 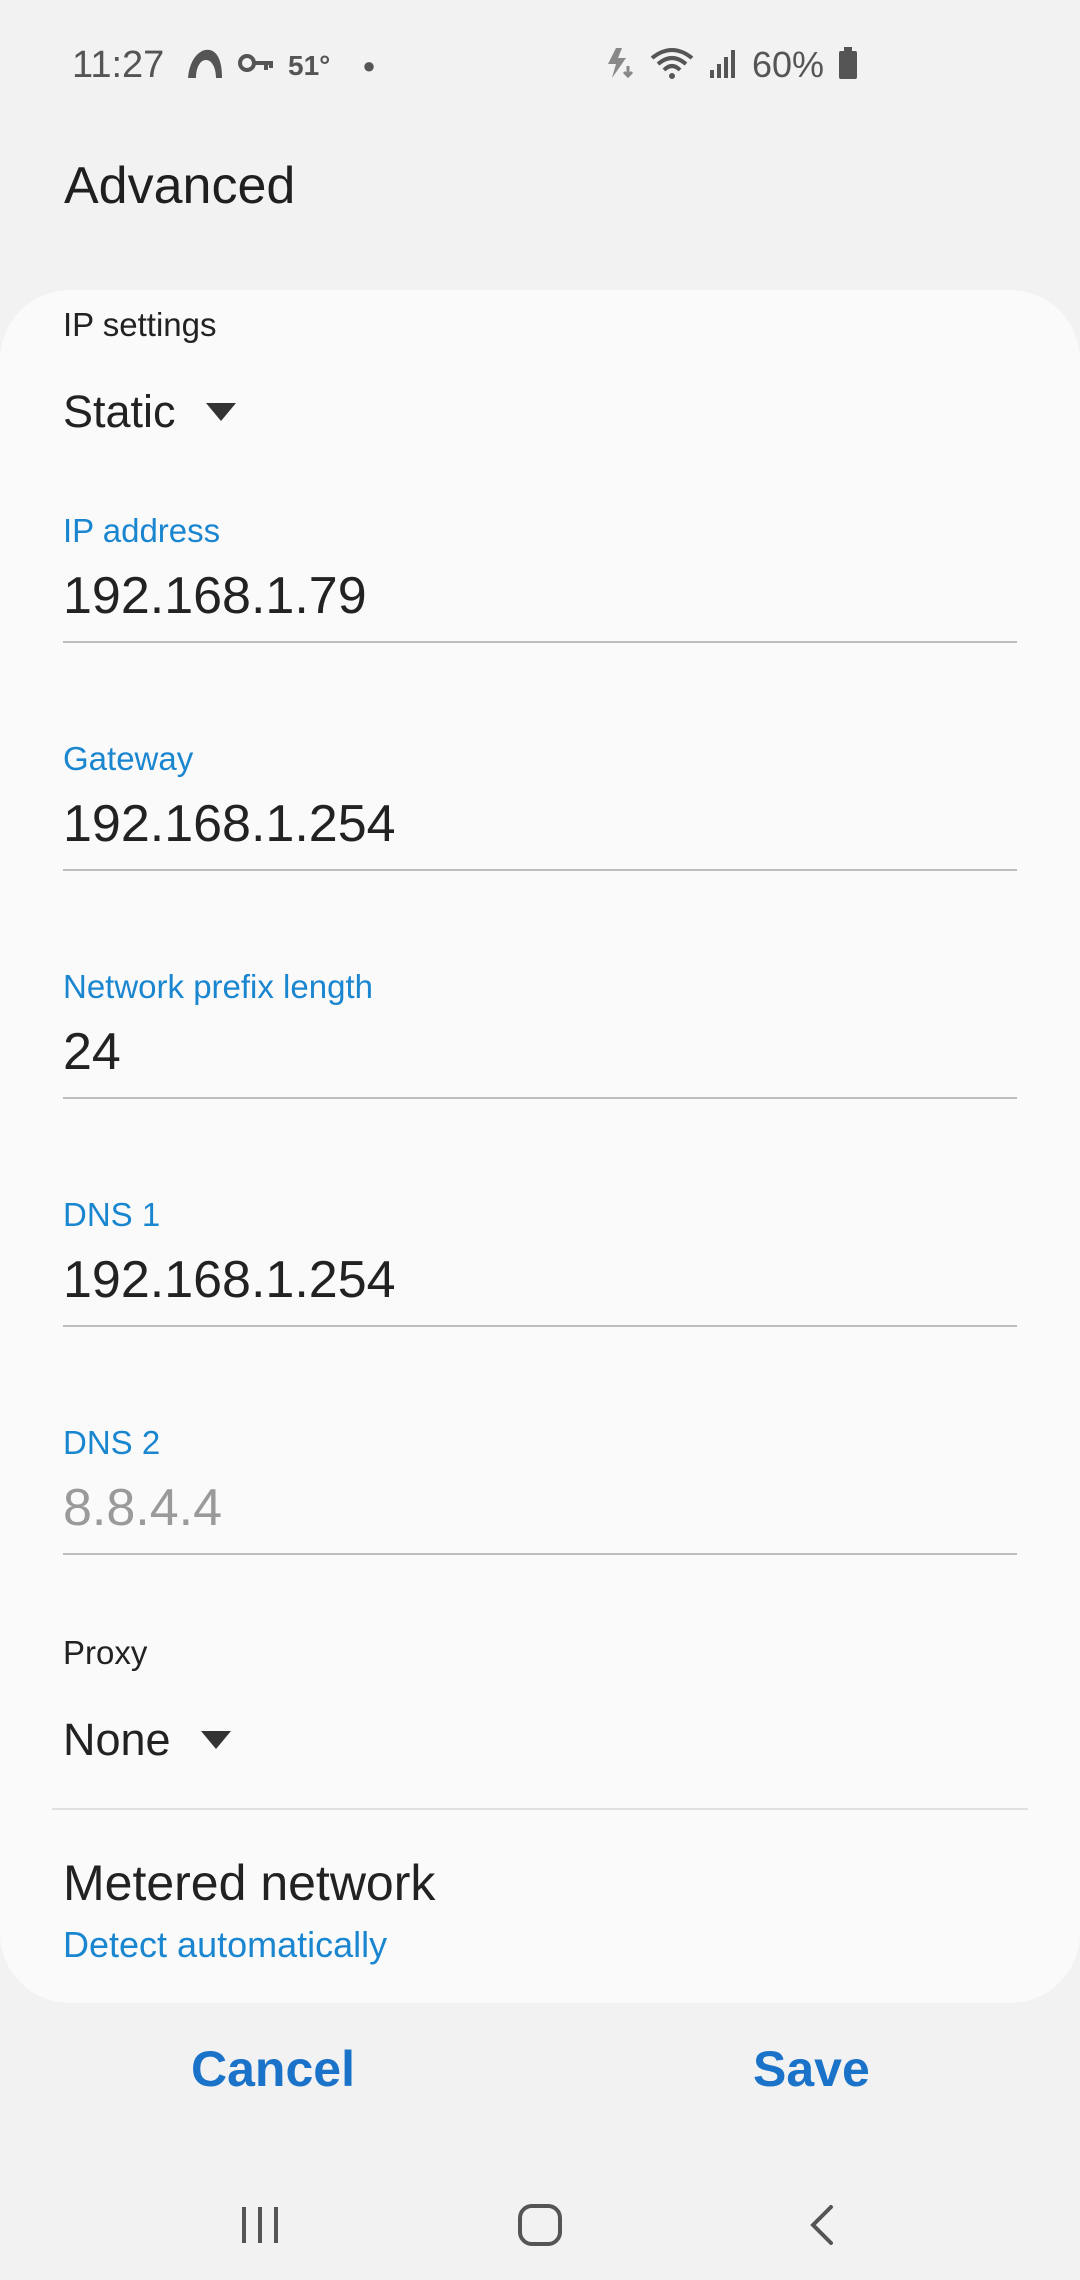 What do you see at coordinates (672, 65) in the screenshot?
I see `wifi-icon` at bounding box center [672, 65].